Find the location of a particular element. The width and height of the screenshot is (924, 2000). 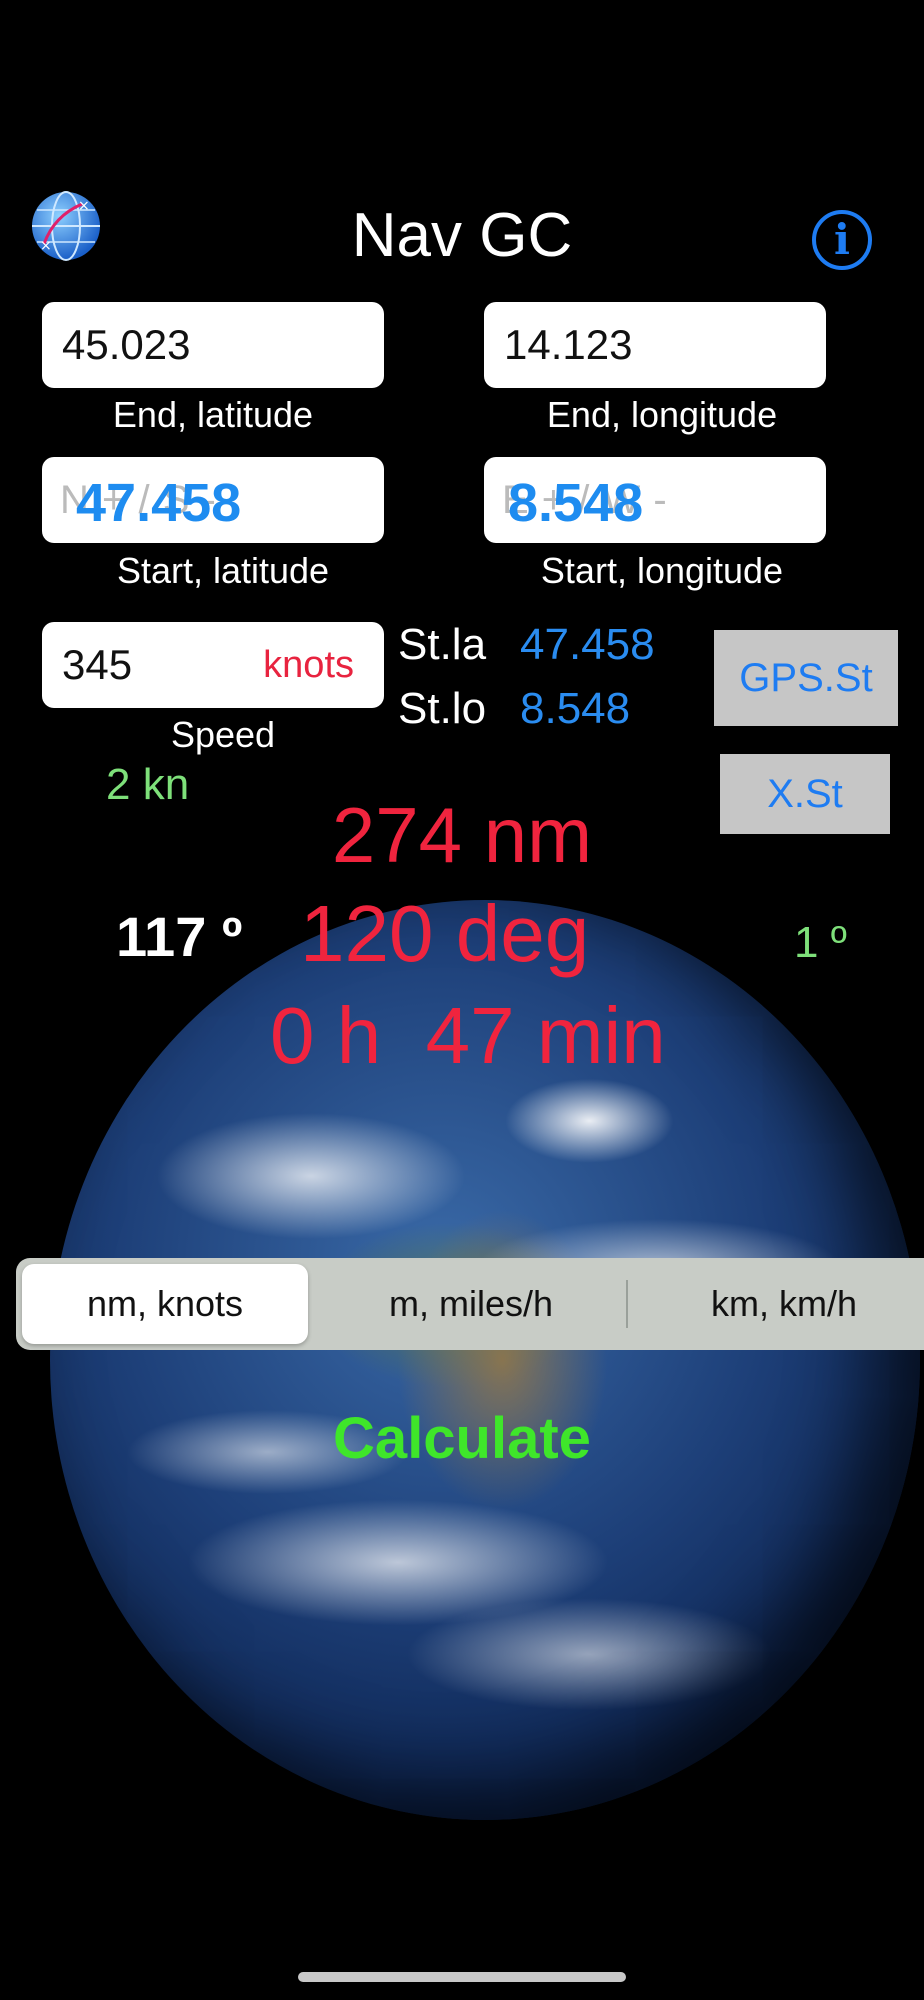

start-longitude-label: Start, longitude is located at coordinates (662, 570).